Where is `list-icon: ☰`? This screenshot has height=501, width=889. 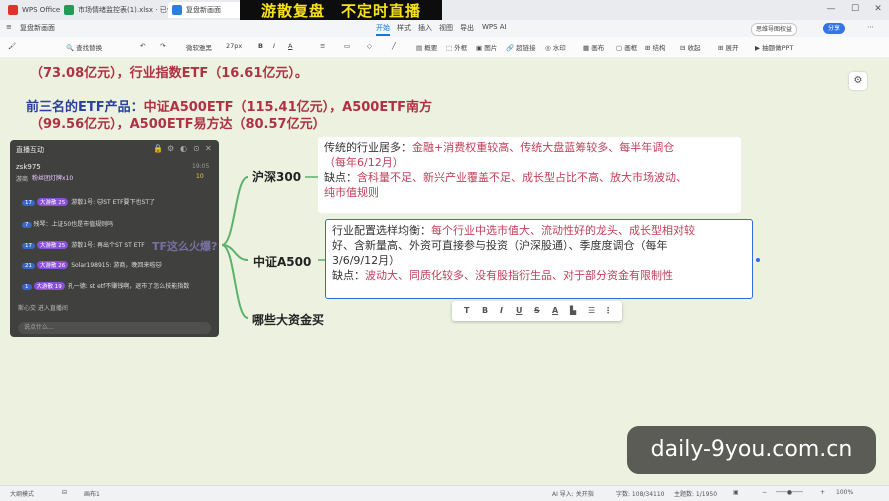 list-icon: ☰ is located at coordinates (591, 310).